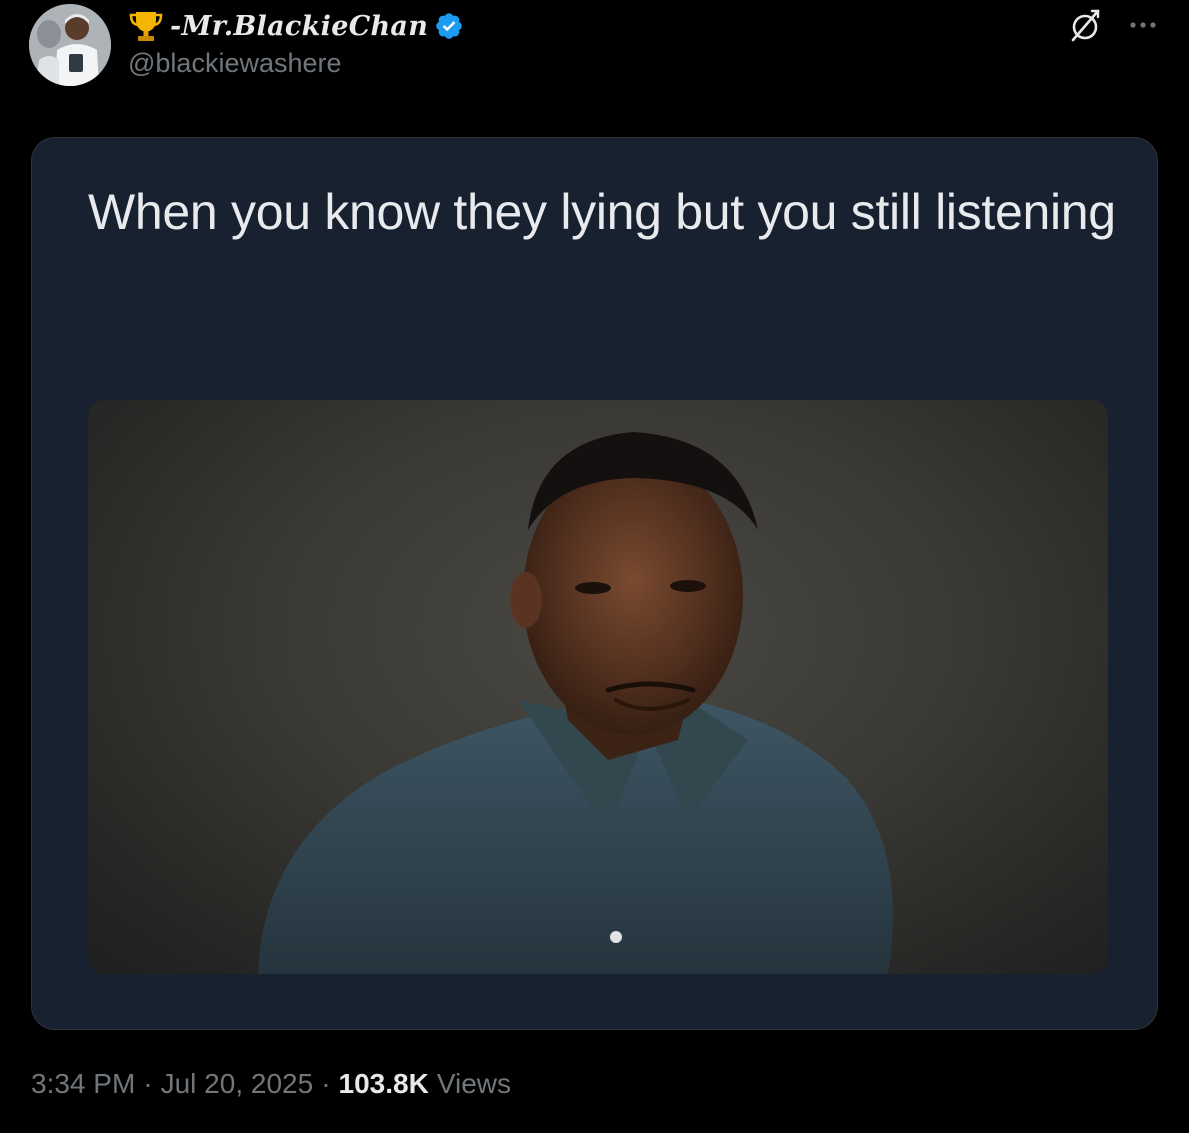  Describe the element at coordinates (299, 26) in the screenshot. I see `display-name-text: -Mr.BlackieChan` at that location.